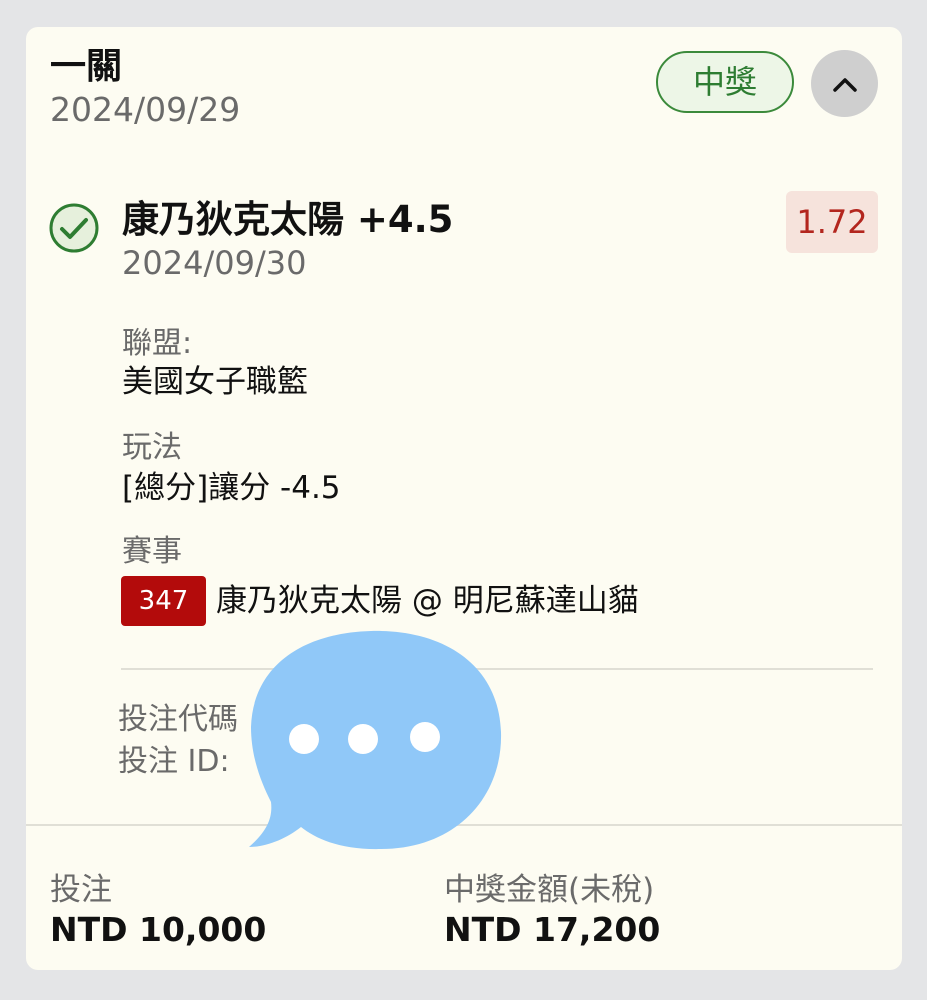 The height and width of the screenshot is (1000, 927). I want to click on check-circle-icon, so click(74, 228).